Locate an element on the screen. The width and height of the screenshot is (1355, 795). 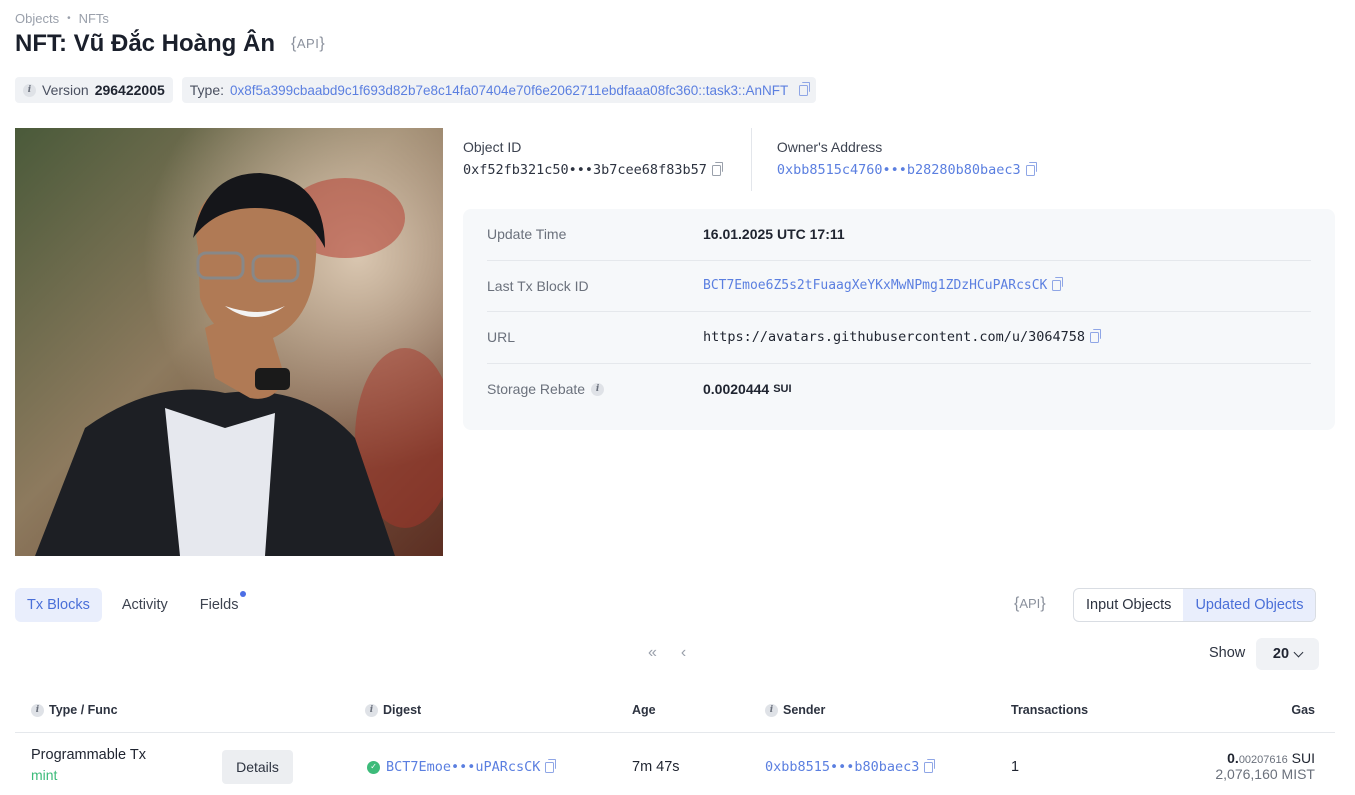
tab-tx-blocks: Tx Blocks is located at coordinates (58, 605).